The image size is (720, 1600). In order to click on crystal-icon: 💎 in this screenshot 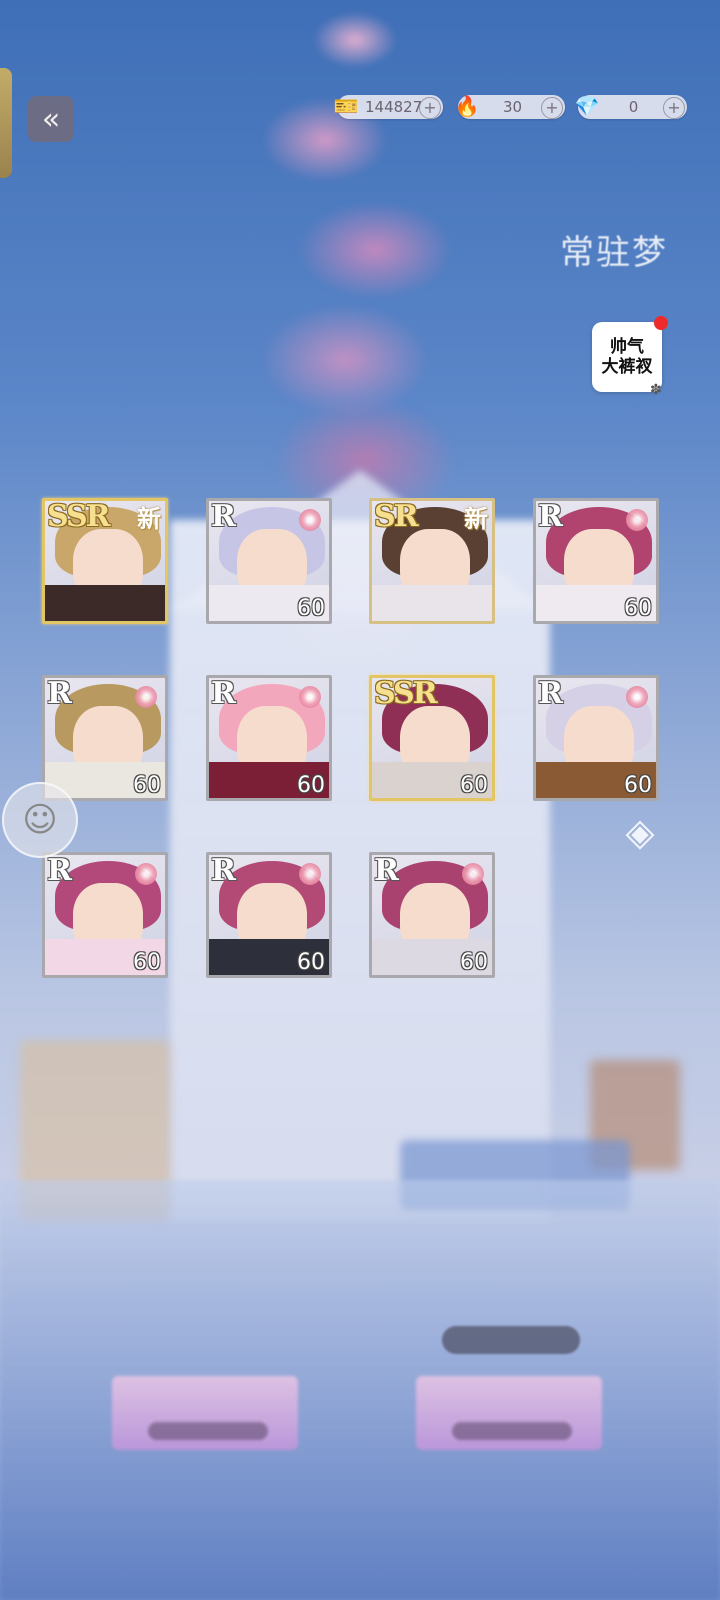, I will do `click(587, 106)`.